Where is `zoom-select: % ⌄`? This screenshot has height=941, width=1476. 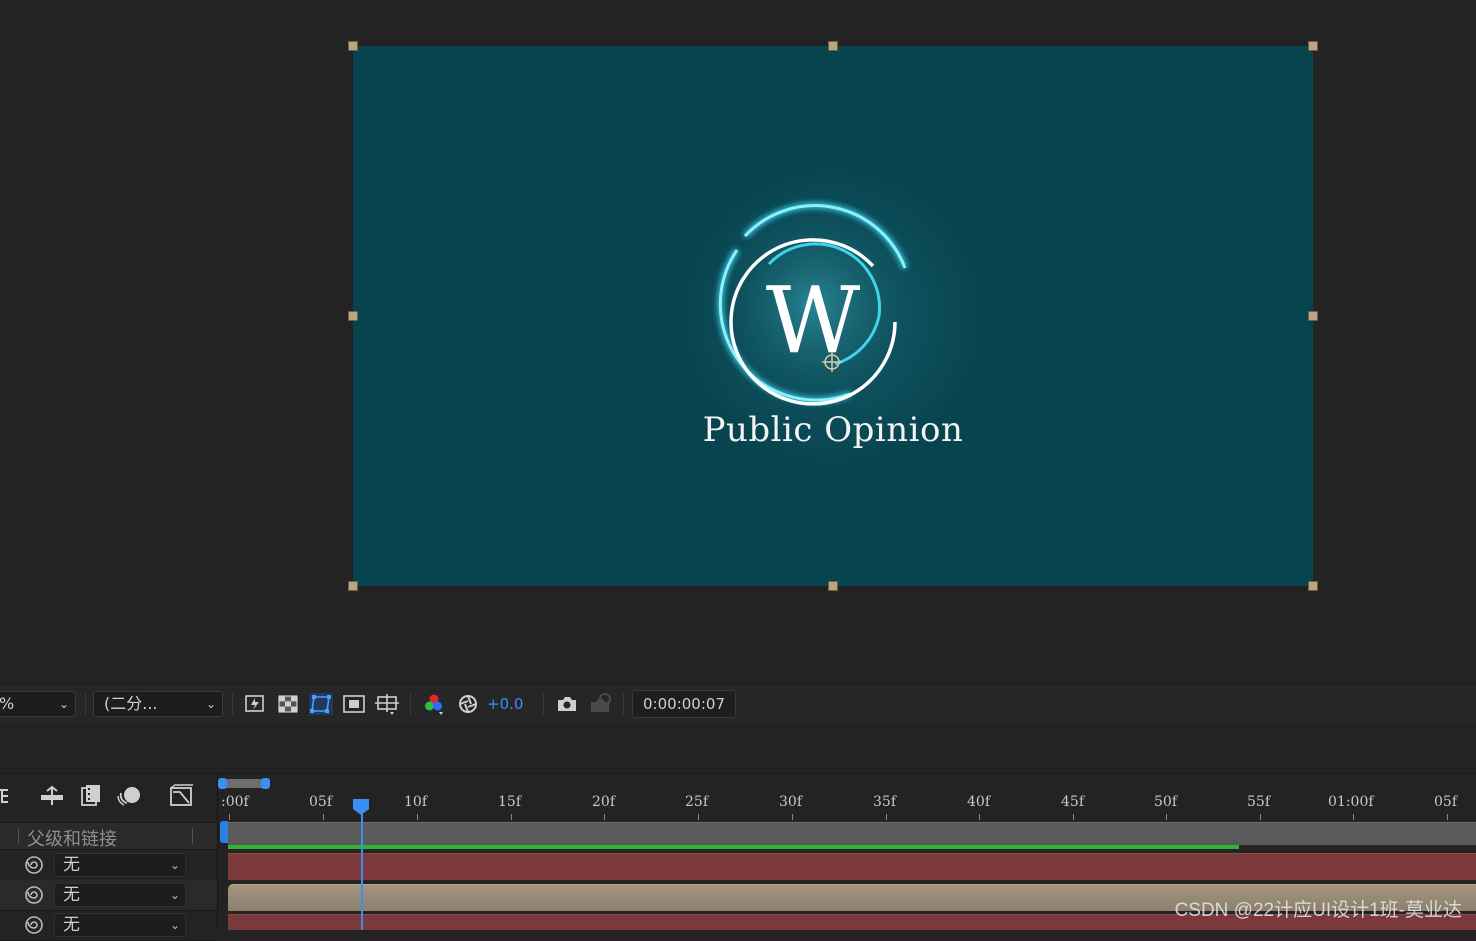
zoom-select: % ⌄ is located at coordinates (38, 704).